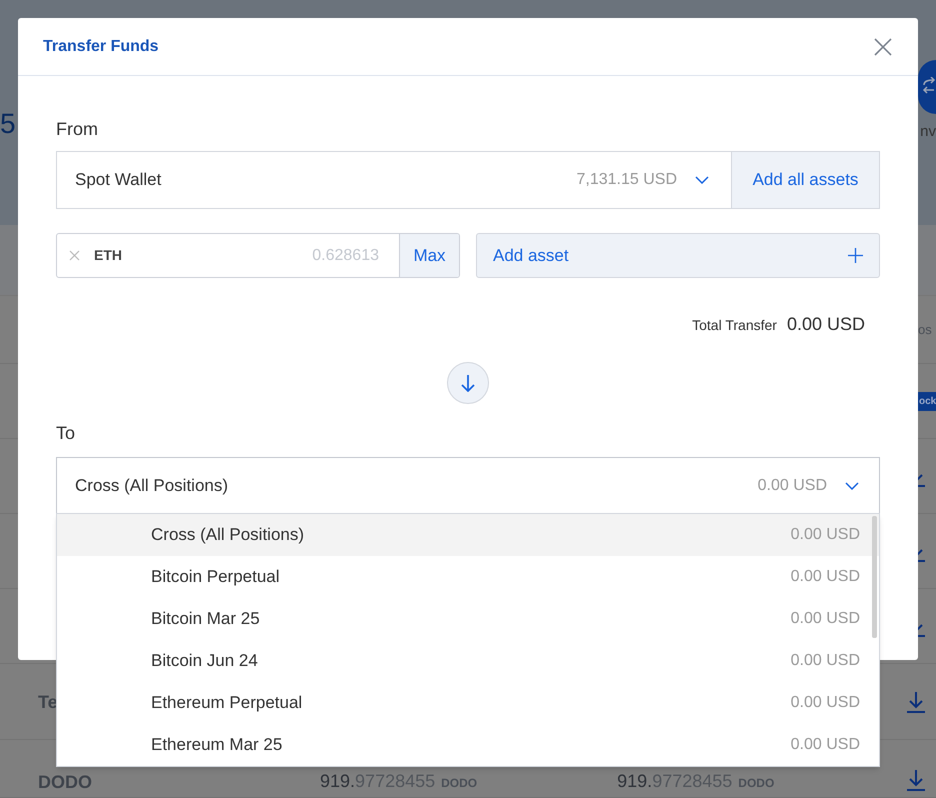  What do you see at coordinates (429, 255) in the screenshot?
I see `max-button: Max` at bounding box center [429, 255].